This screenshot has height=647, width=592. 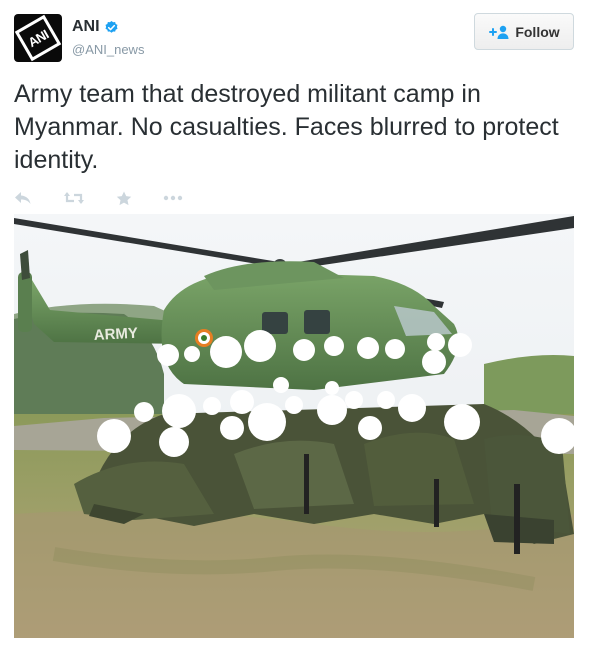 I want to click on tweet-actions, so click(x=114, y=198).